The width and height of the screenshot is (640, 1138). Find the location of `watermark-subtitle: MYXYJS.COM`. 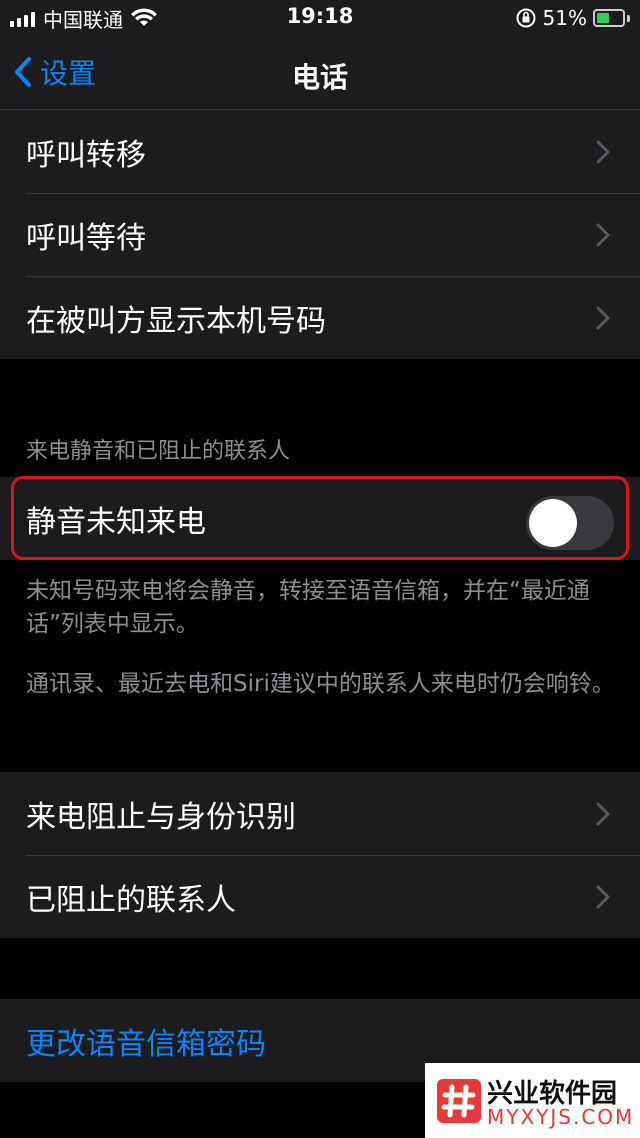

watermark-subtitle: MYXYJS.COM is located at coordinates (561, 1117).